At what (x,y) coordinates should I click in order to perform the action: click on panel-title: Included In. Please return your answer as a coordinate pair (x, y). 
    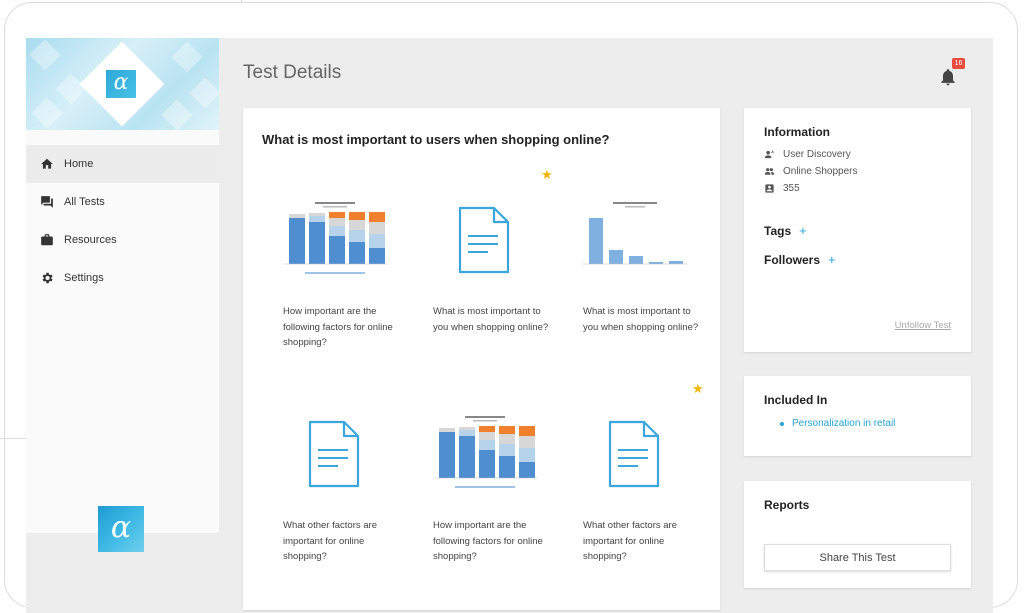
    Looking at the image, I should click on (796, 400).